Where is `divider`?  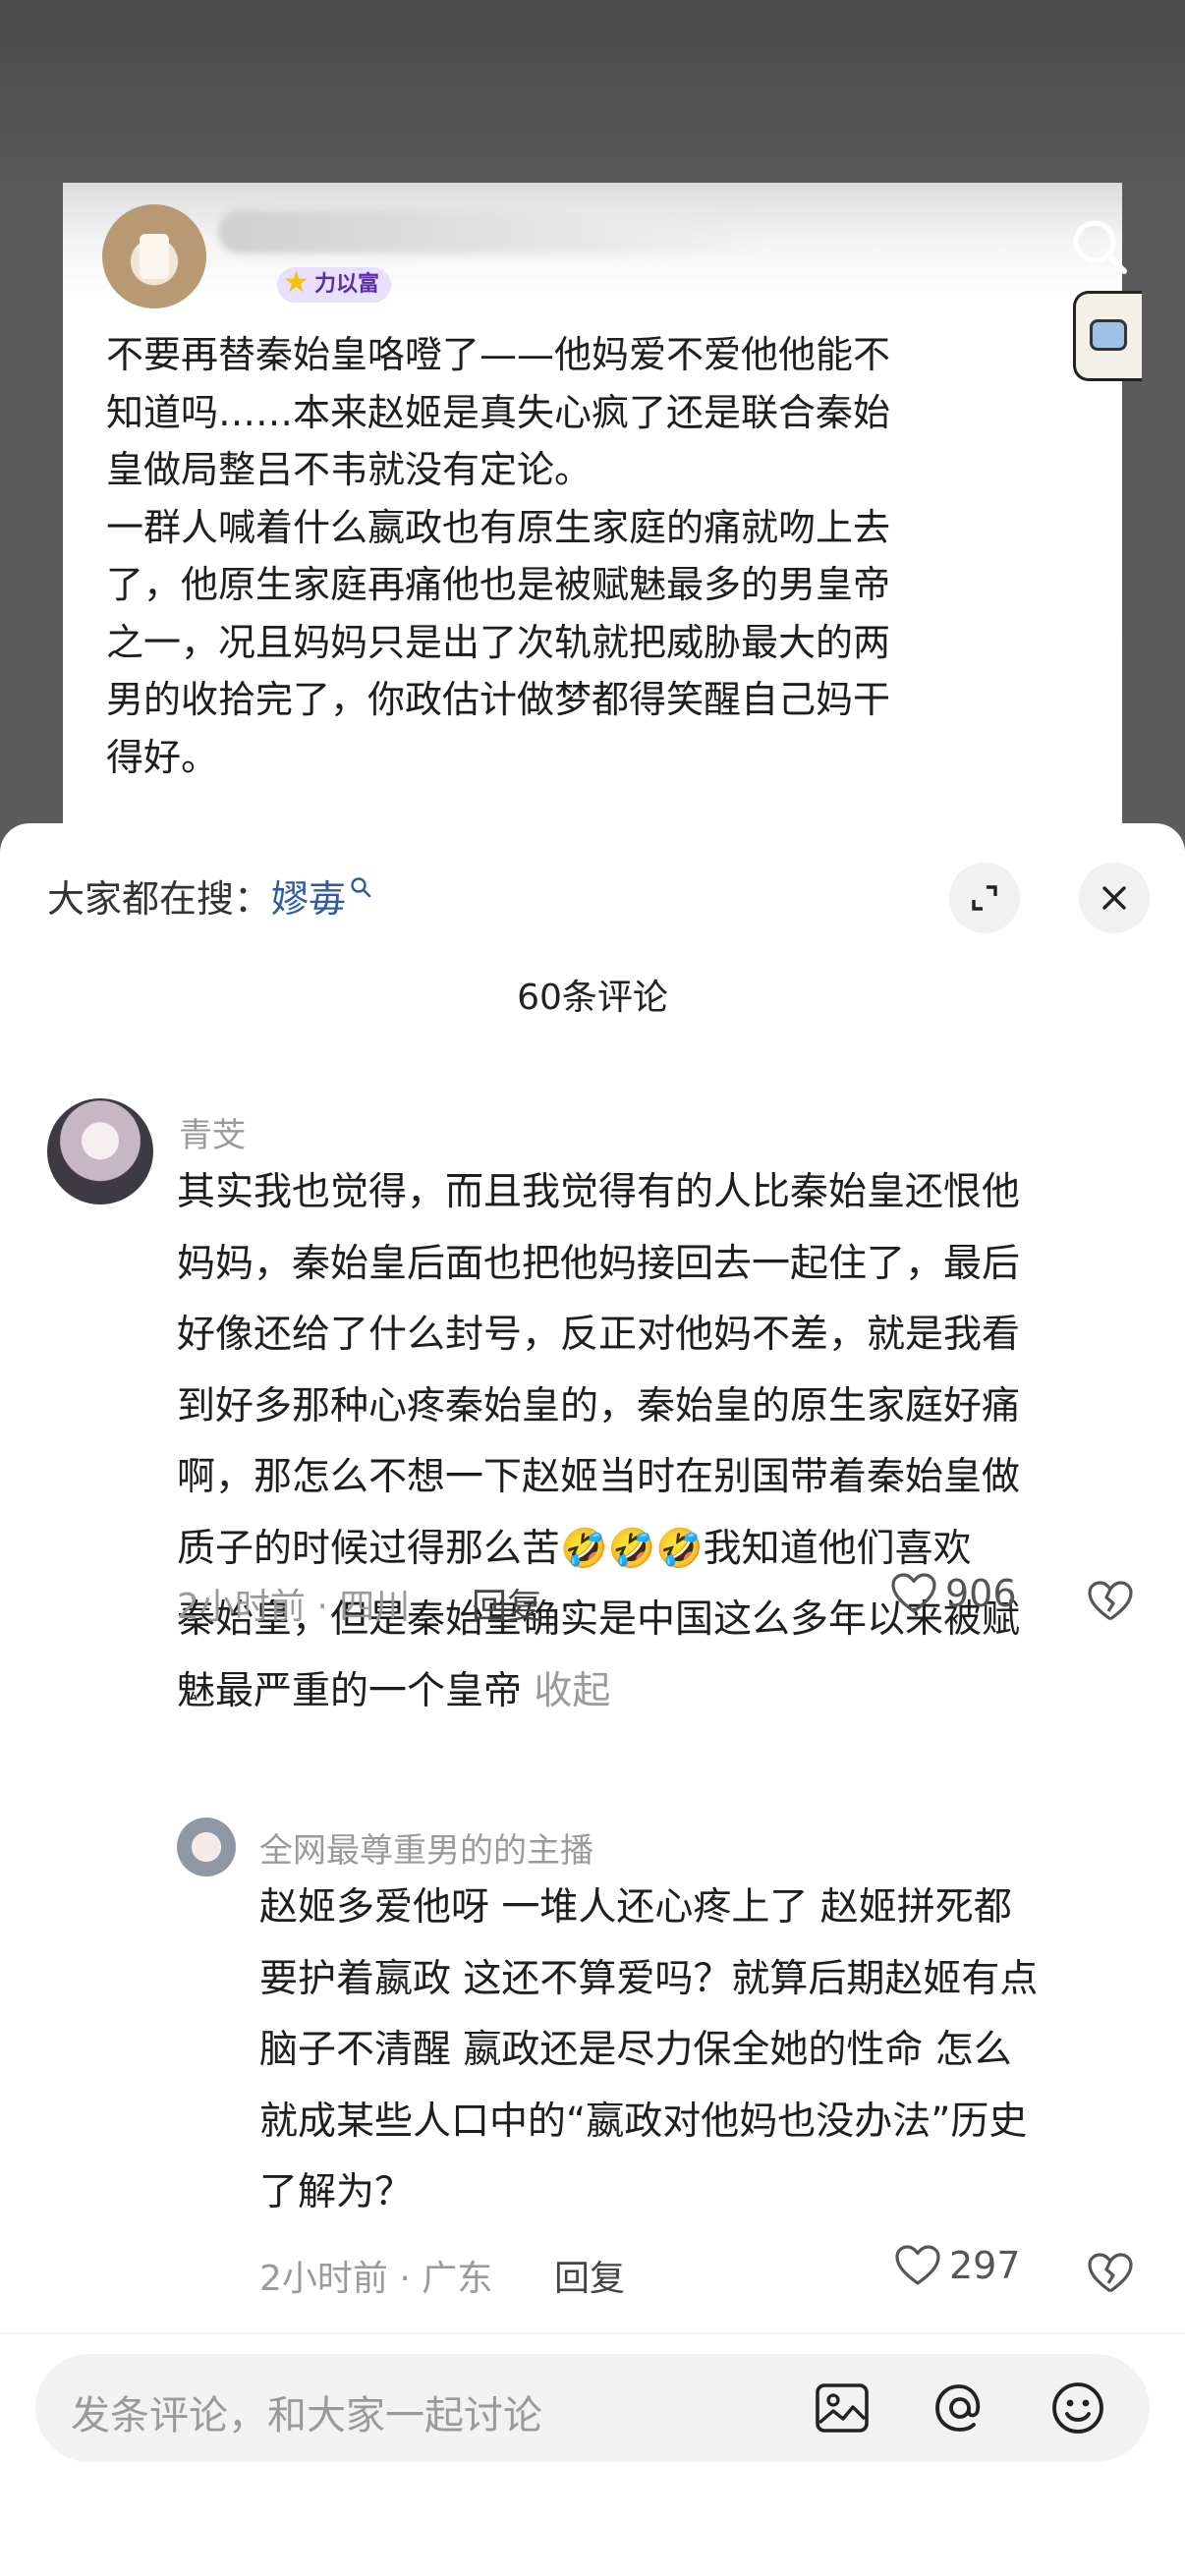 divider is located at coordinates (592, 2333).